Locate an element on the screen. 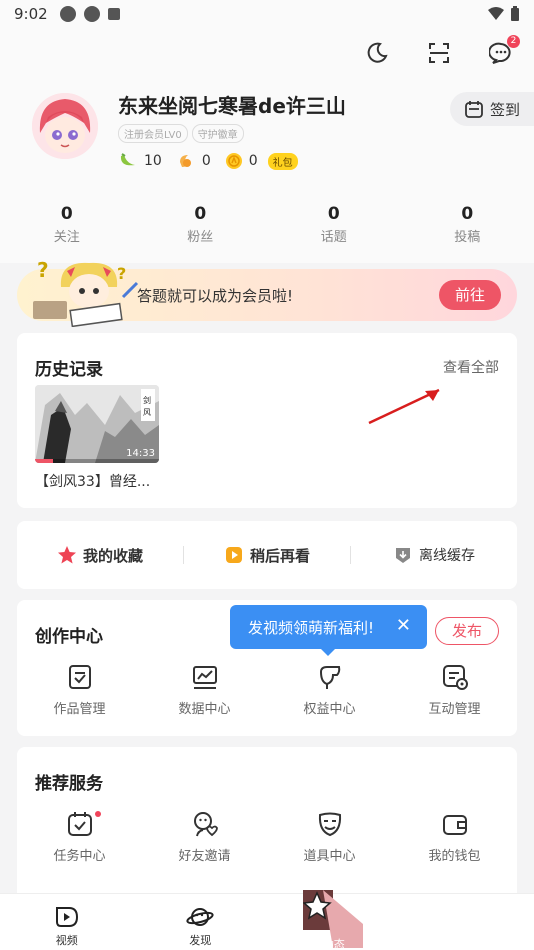  chart-icon is located at coordinates (204, 677).